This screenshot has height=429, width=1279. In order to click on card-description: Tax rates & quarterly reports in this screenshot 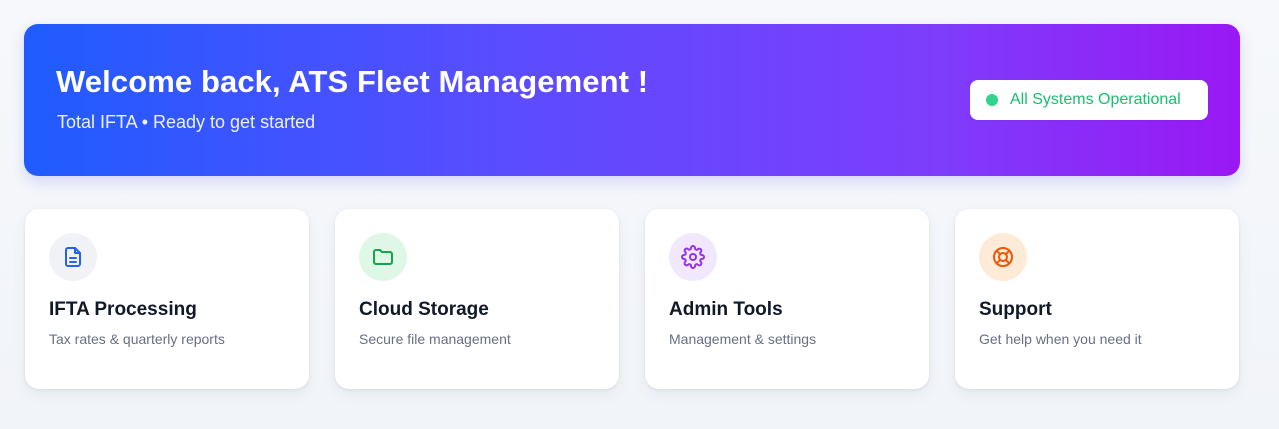, I will do `click(137, 339)`.